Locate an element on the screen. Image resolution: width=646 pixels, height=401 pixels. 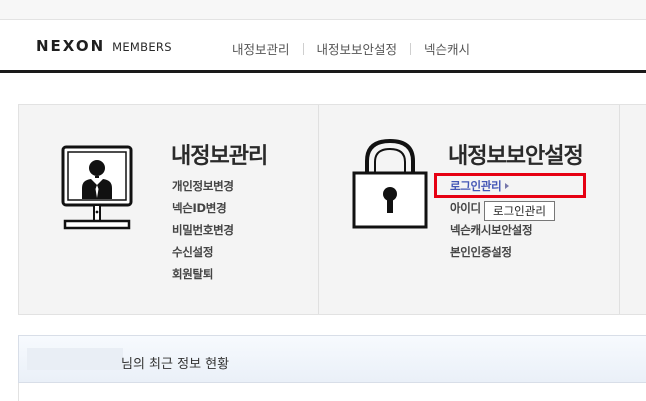
link-id-settings: 아이디 is located at coordinates (465, 208).